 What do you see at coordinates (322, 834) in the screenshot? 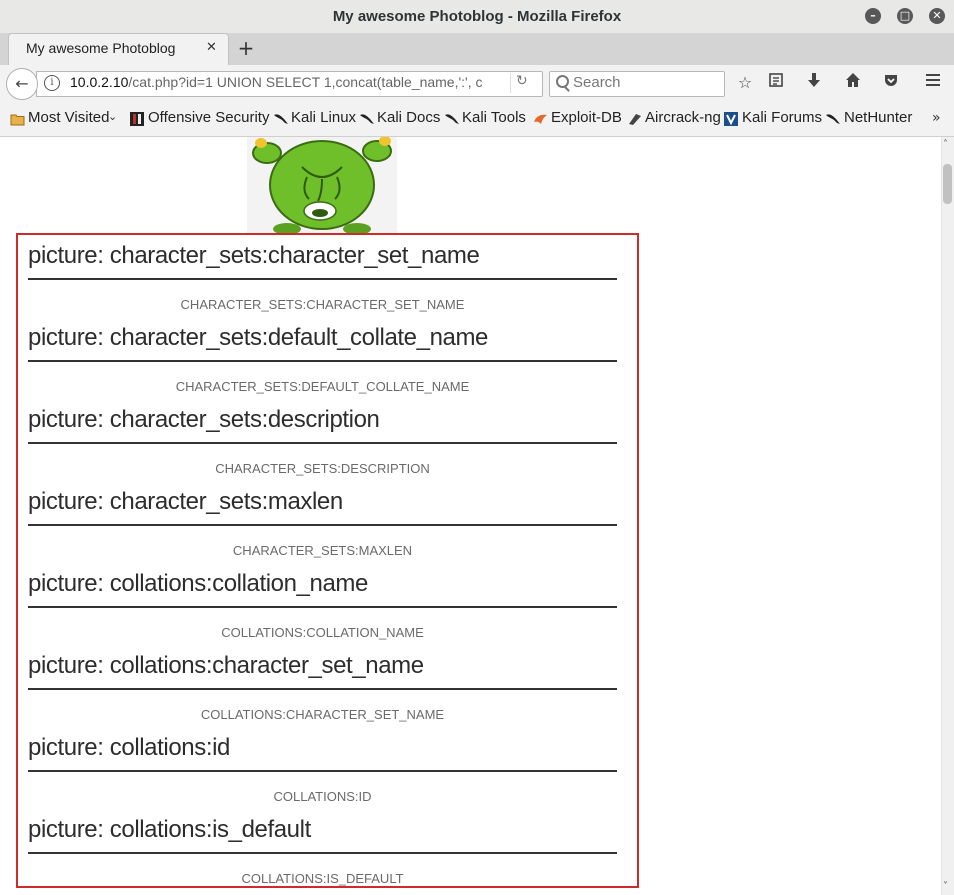
I see `picture-title: picture: collations:is_default` at bounding box center [322, 834].